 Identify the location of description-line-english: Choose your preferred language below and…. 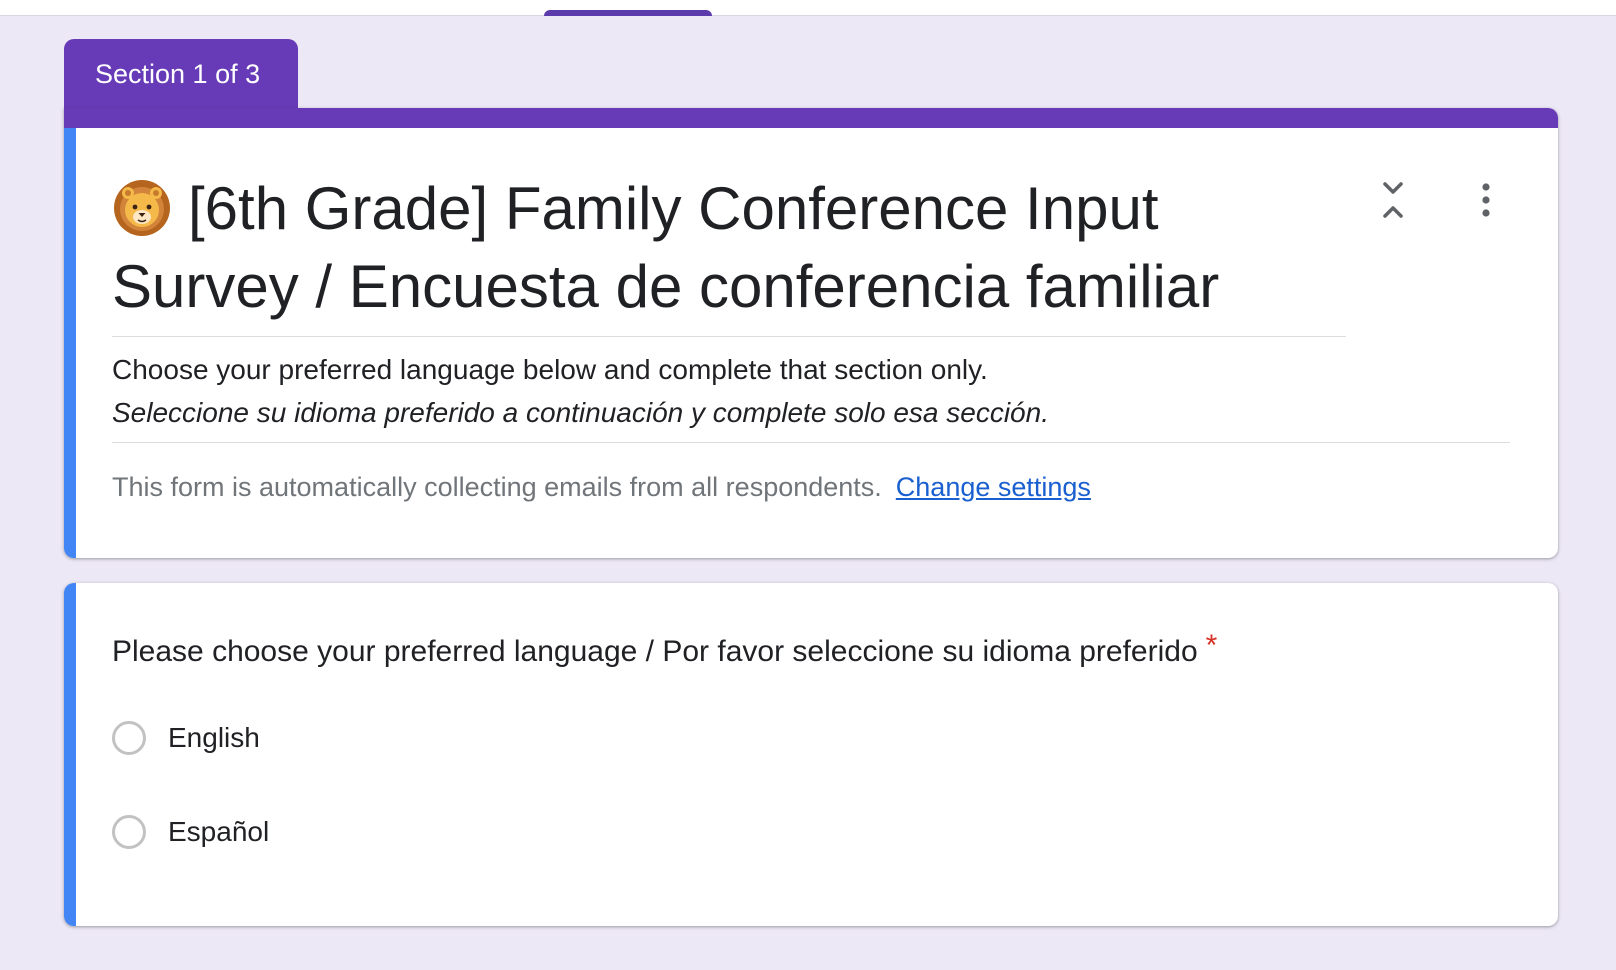
(550, 369).